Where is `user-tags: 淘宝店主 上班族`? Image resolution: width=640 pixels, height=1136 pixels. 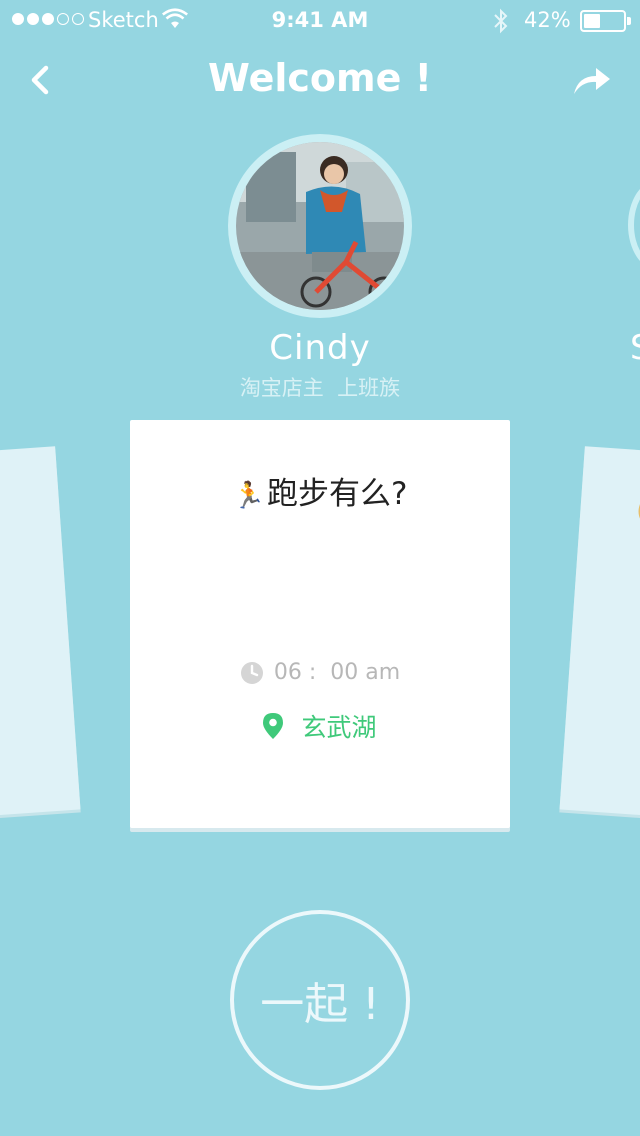
user-tags: 淘宝店主 上班族 is located at coordinates (320, 388).